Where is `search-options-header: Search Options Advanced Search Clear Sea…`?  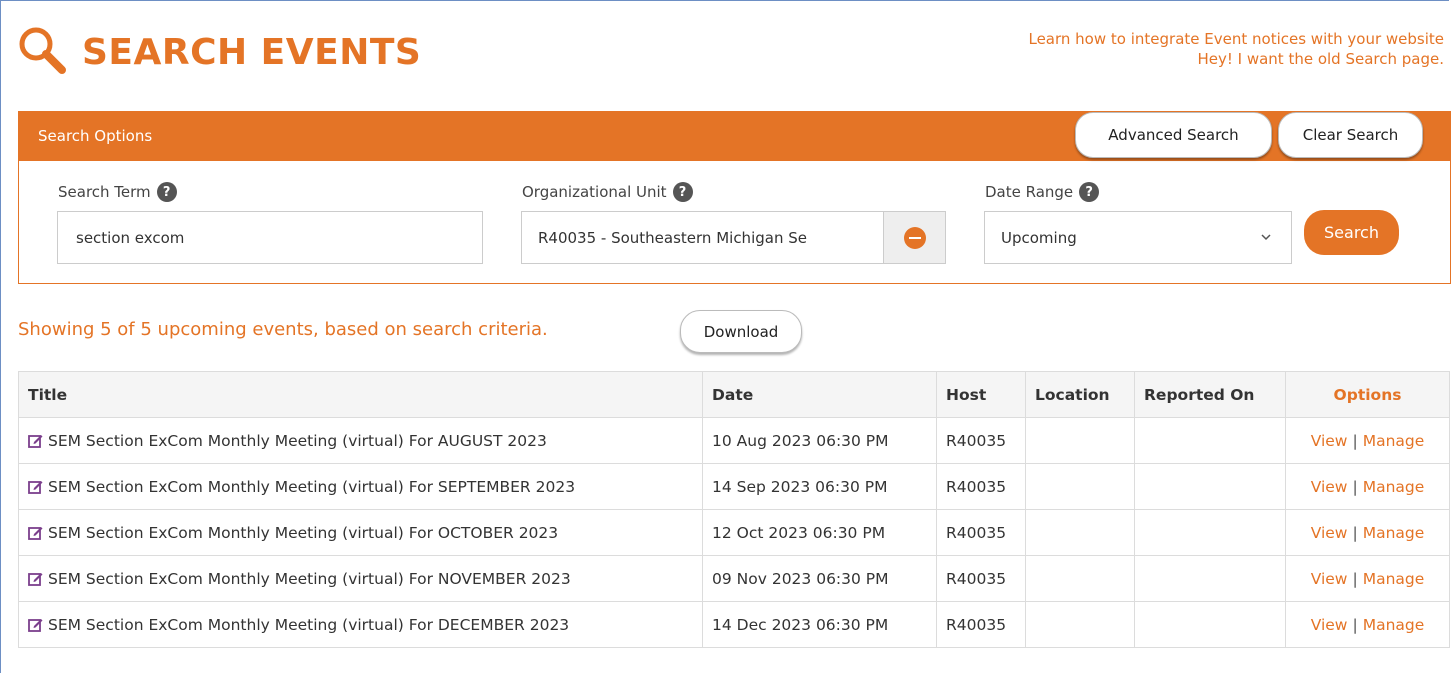 search-options-header: Search Options Advanced Search Clear Sea… is located at coordinates (734, 136).